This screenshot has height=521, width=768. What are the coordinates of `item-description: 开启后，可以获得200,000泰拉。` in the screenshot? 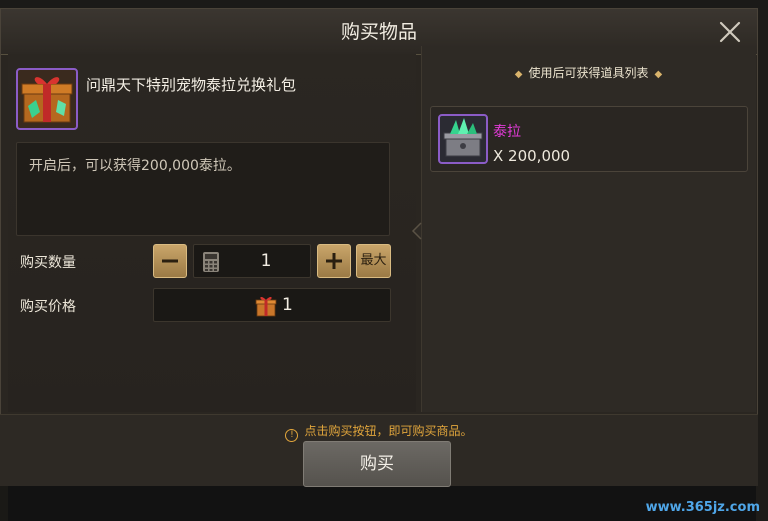 It's located at (135, 166).